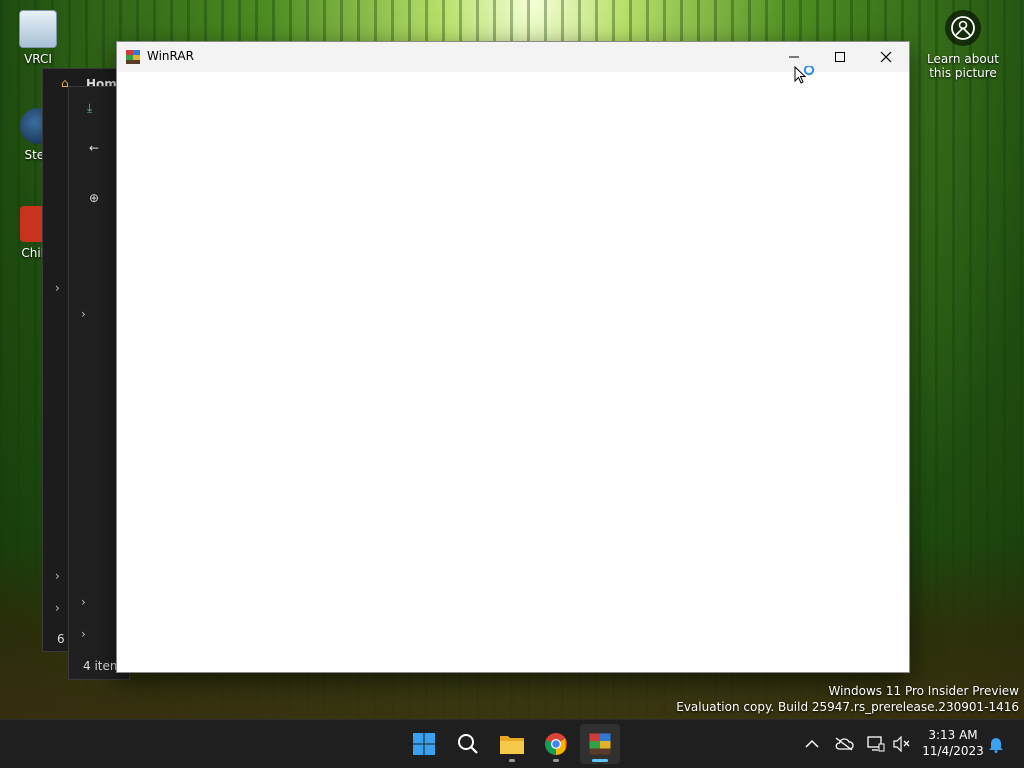  Describe the element at coordinates (38, 59) in the screenshot. I see `desktop-icon-label: VRCI` at that location.